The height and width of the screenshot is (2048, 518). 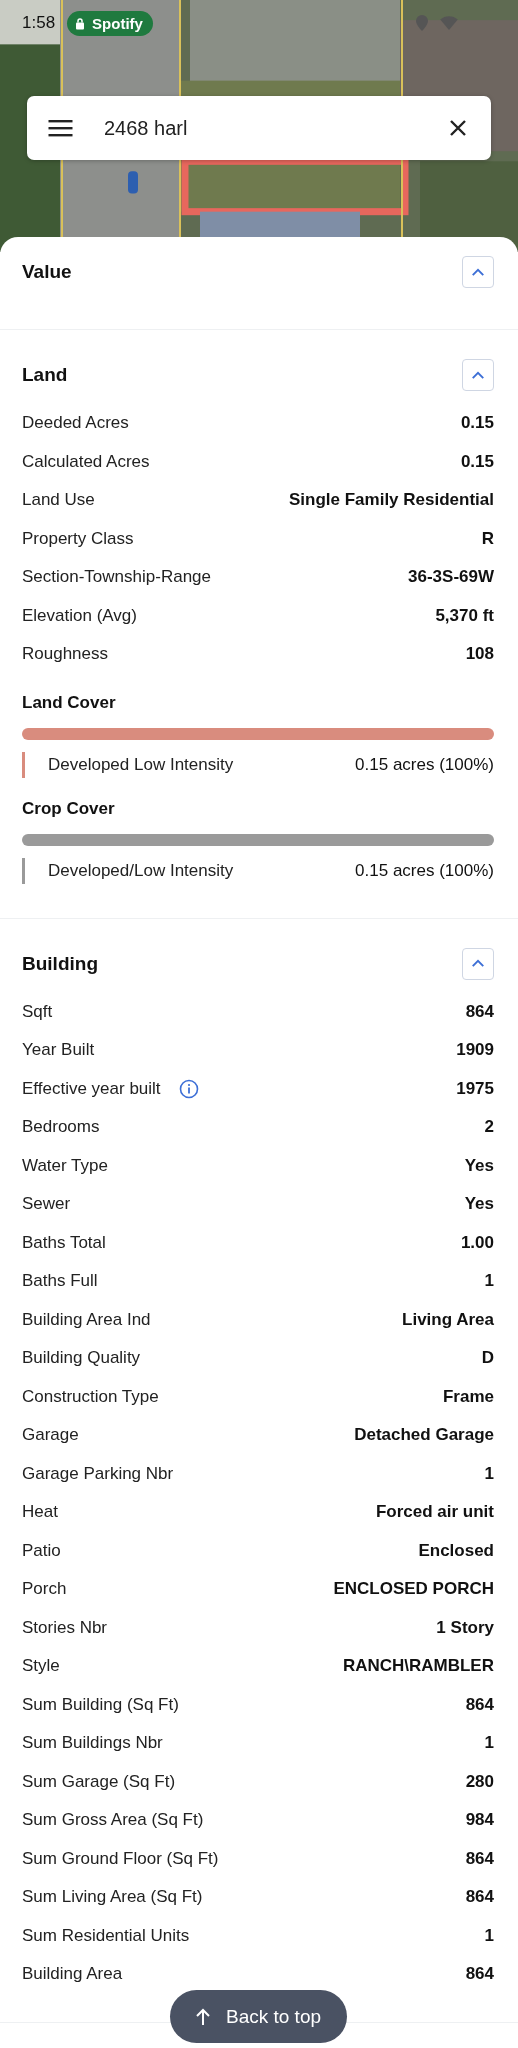 I want to click on cover-title: Crop Cover, so click(x=69, y=808).